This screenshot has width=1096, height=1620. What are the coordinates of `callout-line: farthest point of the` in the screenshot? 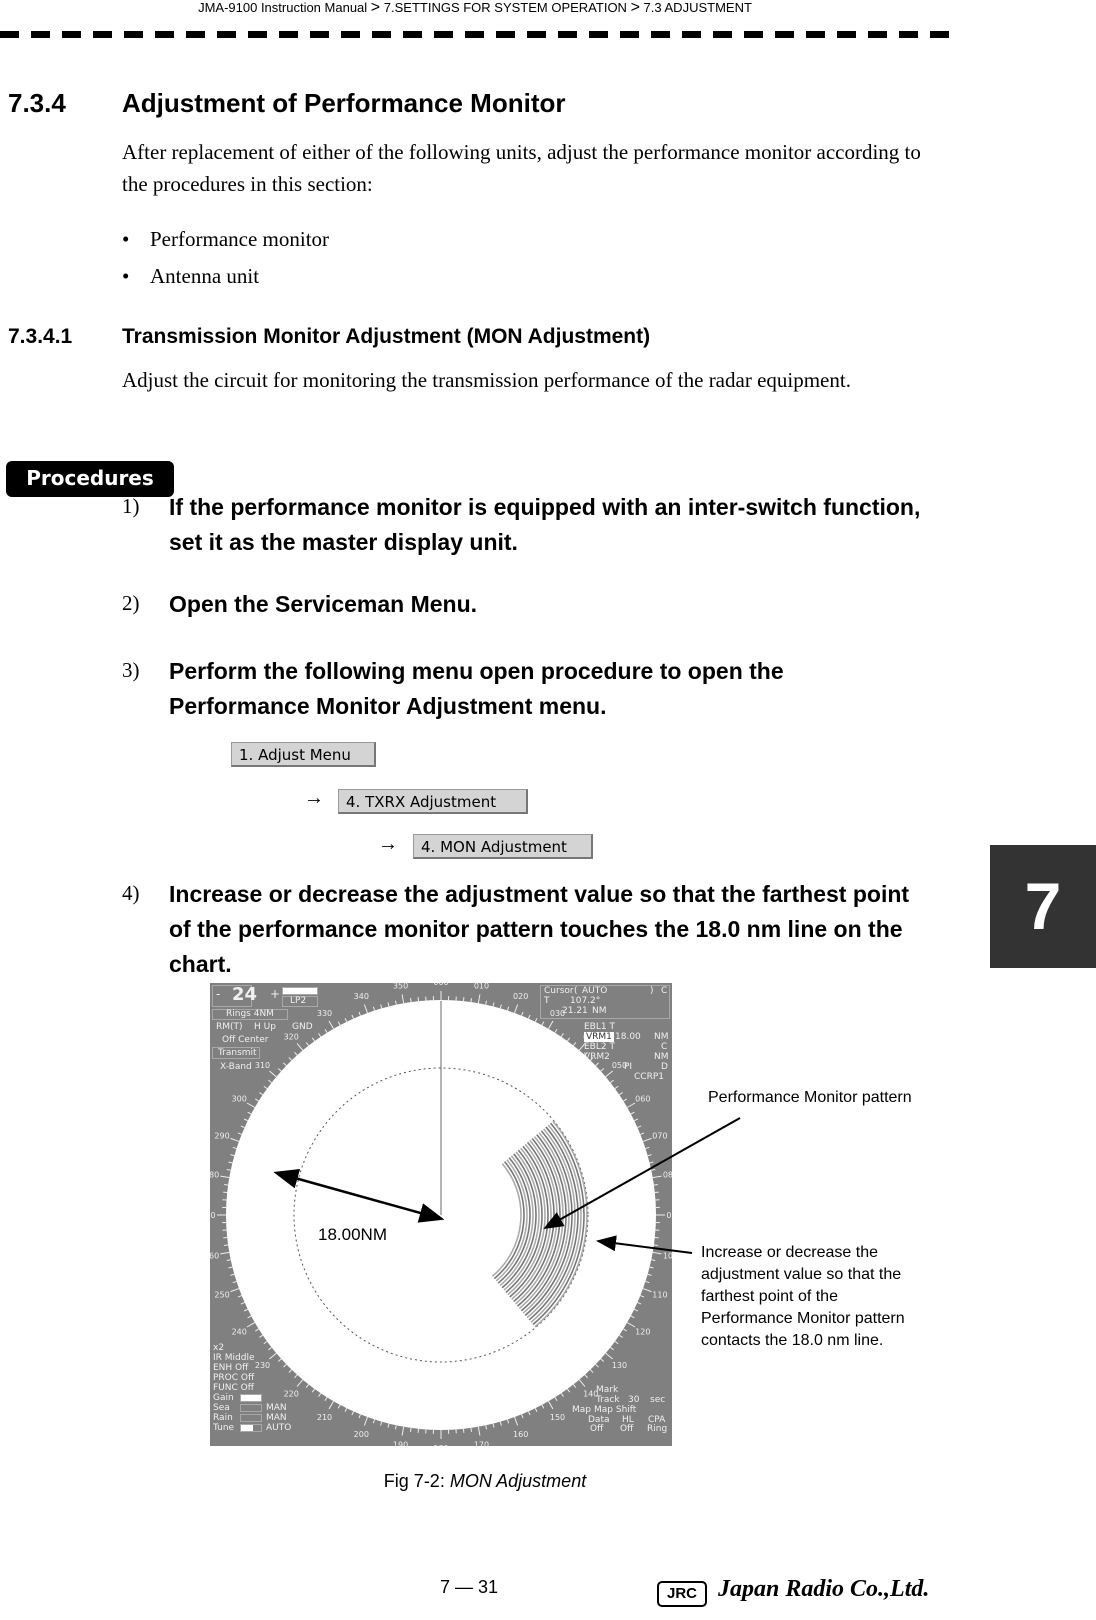 It's located at (769, 1296).